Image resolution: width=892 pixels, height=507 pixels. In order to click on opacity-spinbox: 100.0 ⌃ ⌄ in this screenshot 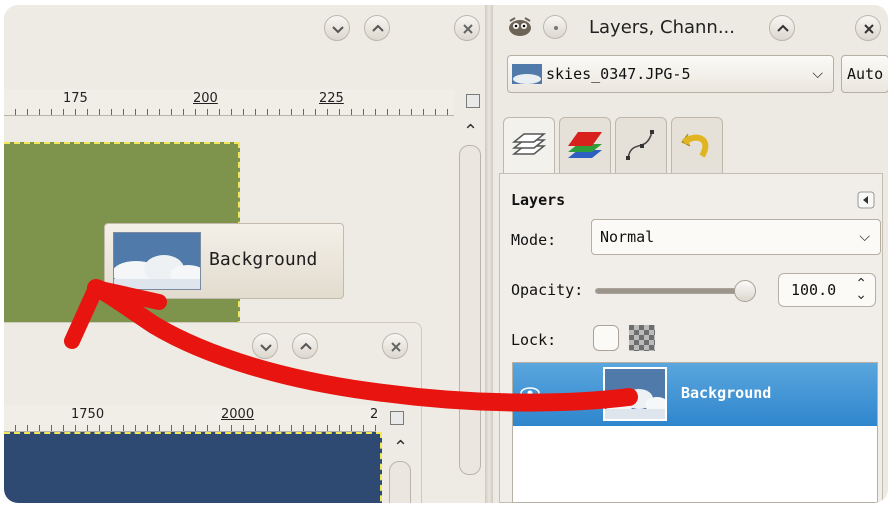, I will do `click(827, 290)`.